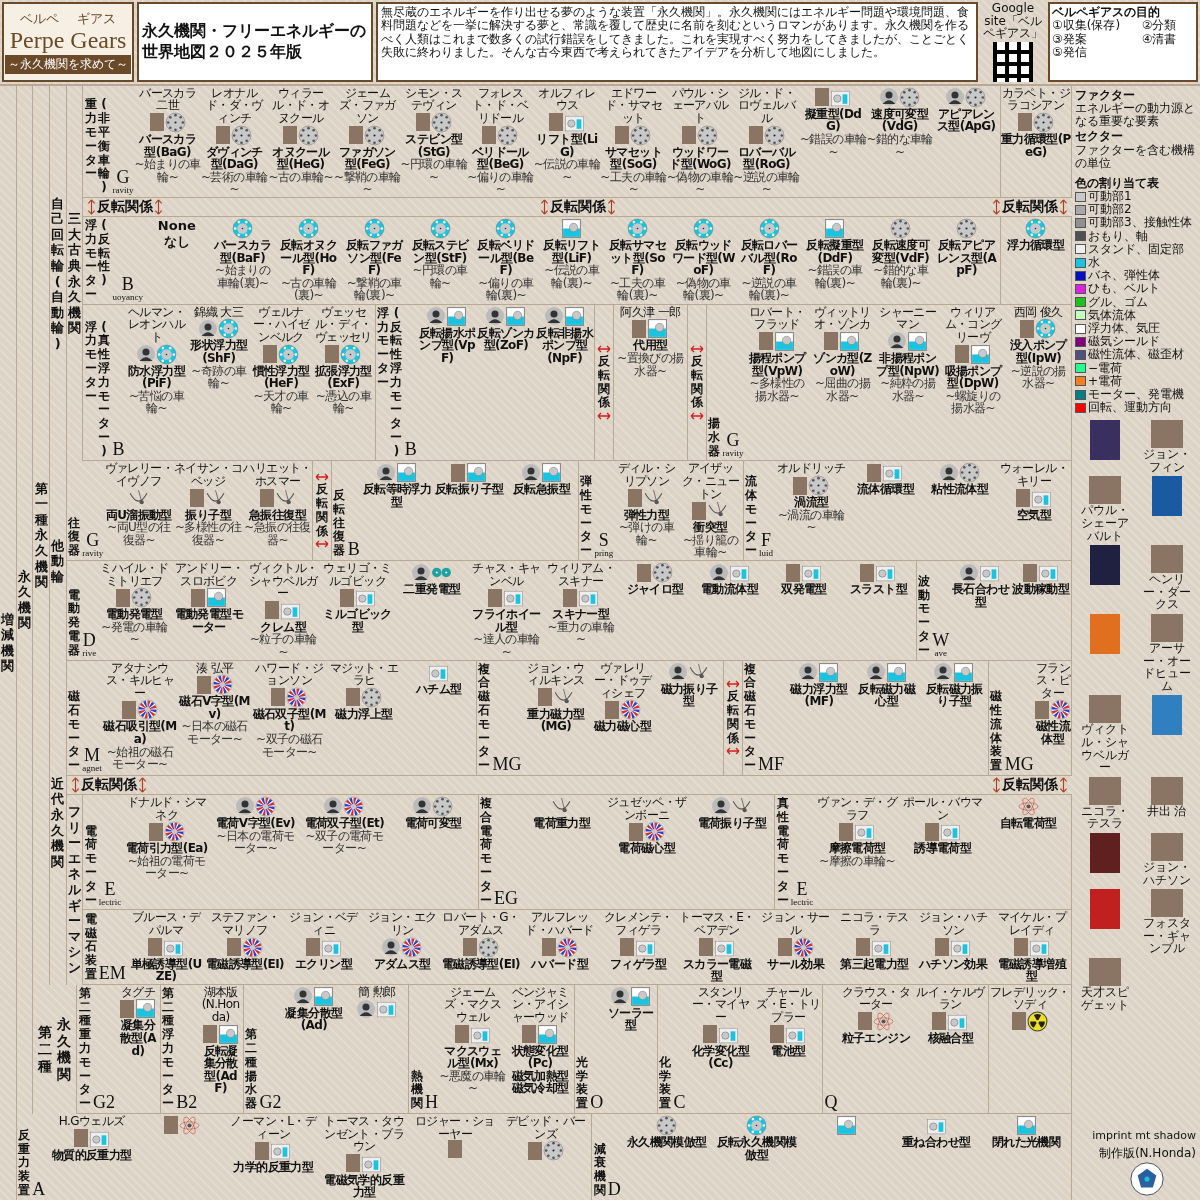  I want to click on model-name: 反転非揚水ポンプ型(NpF), so click(565, 345).